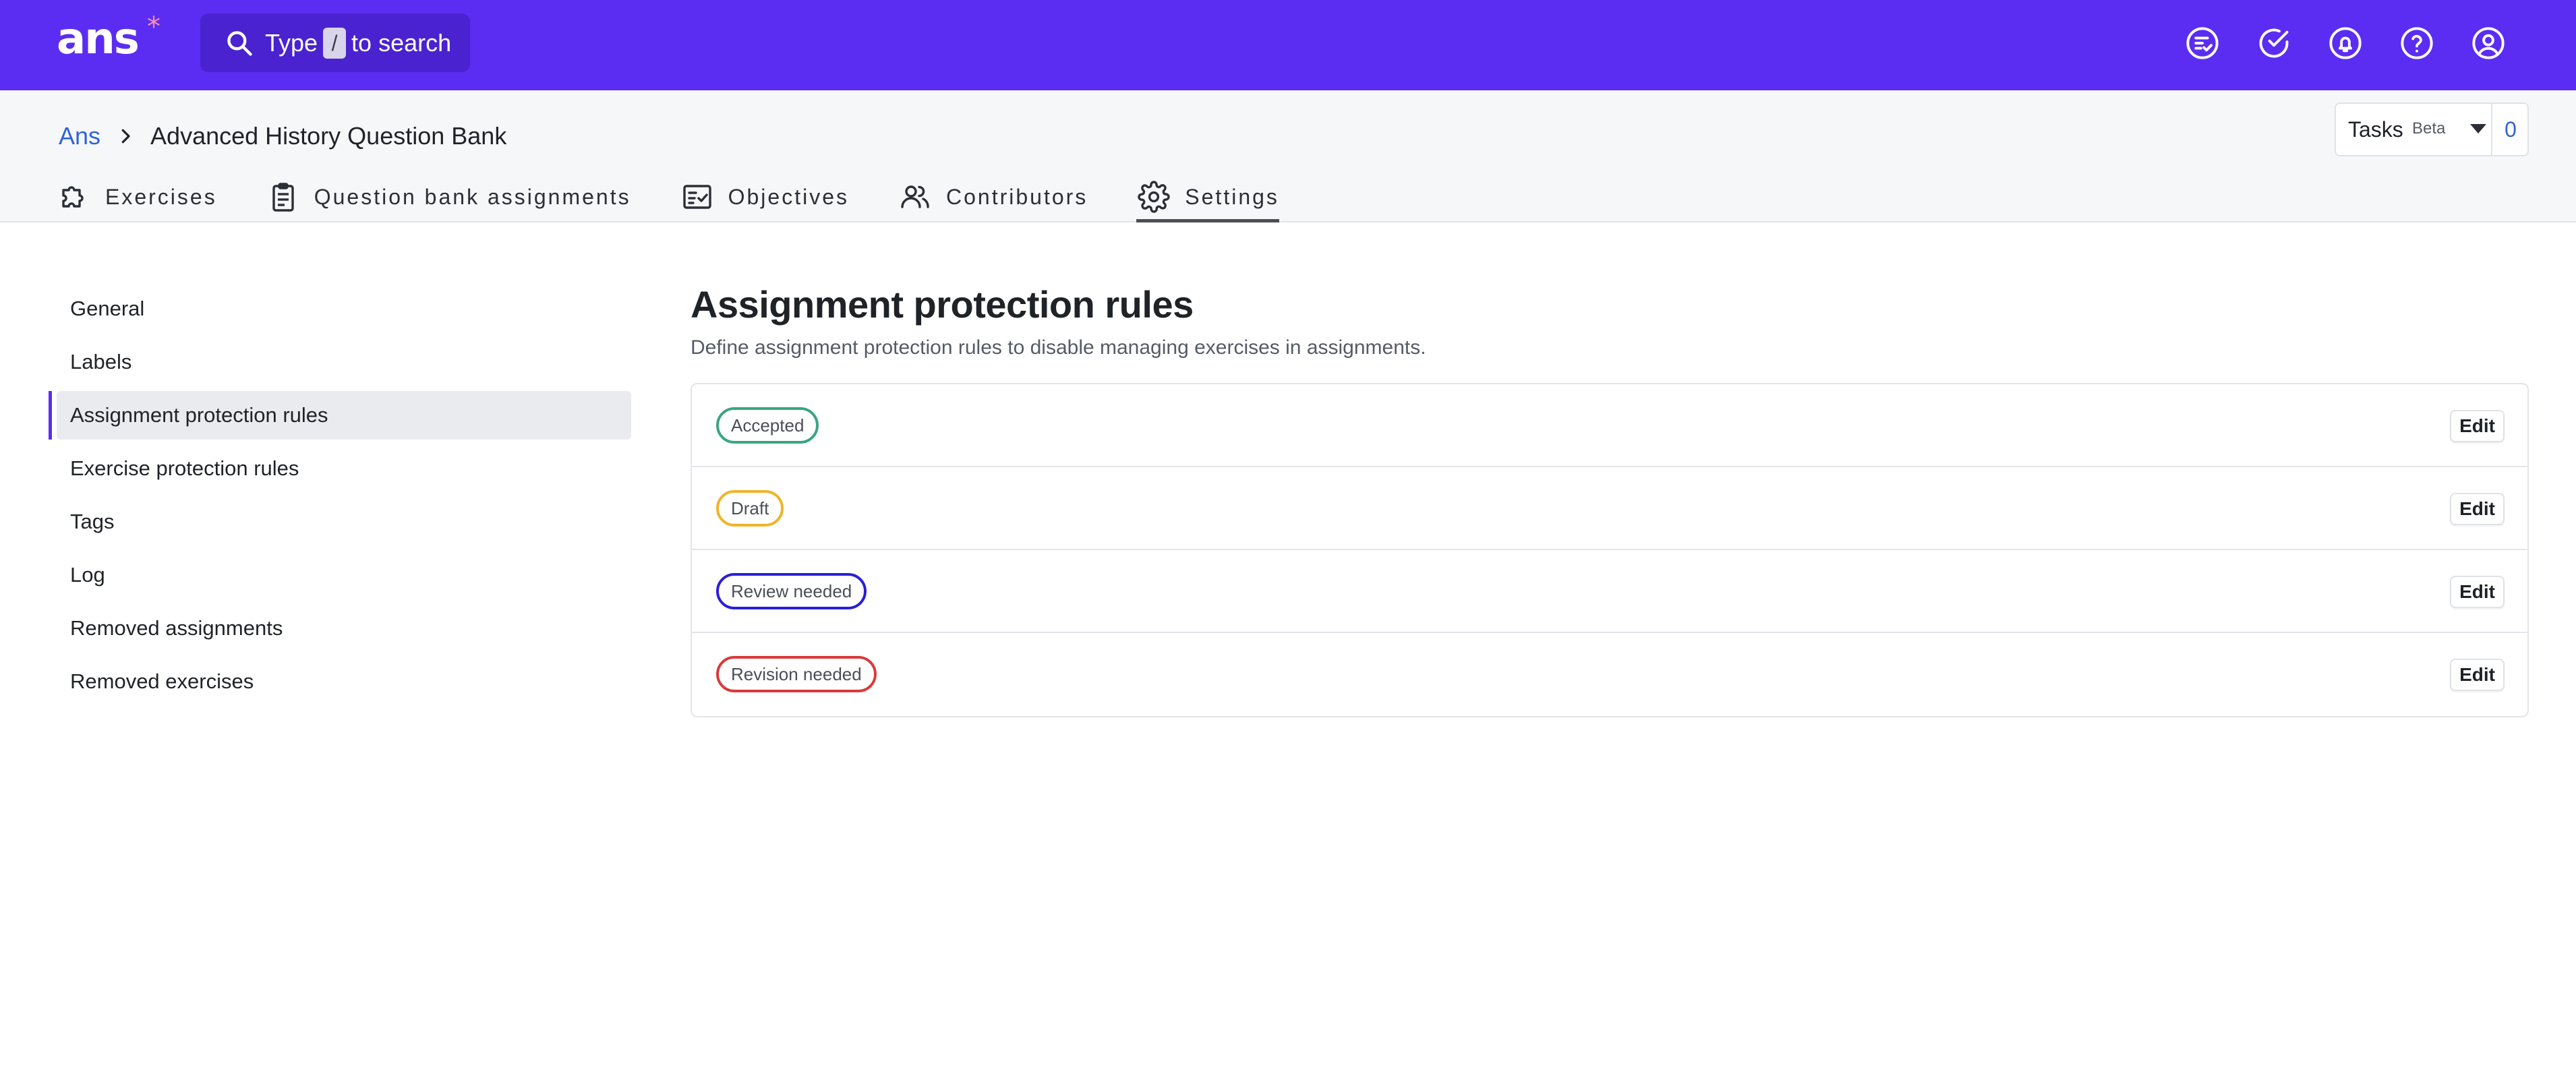 The width and height of the screenshot is (2576, 1080). What do you see at coordinates (73, 197) in the screenshot?
I see `puzzle-icon` at bounding box center [73, 197].